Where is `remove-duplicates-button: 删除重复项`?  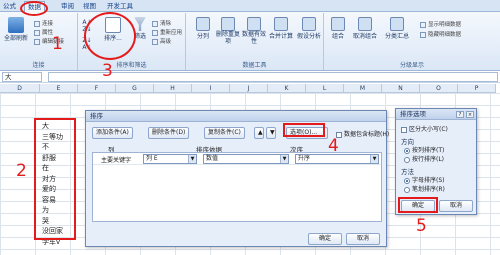 remove-duplicates-button: 删除重复项 is located at coordinates (228, 31).